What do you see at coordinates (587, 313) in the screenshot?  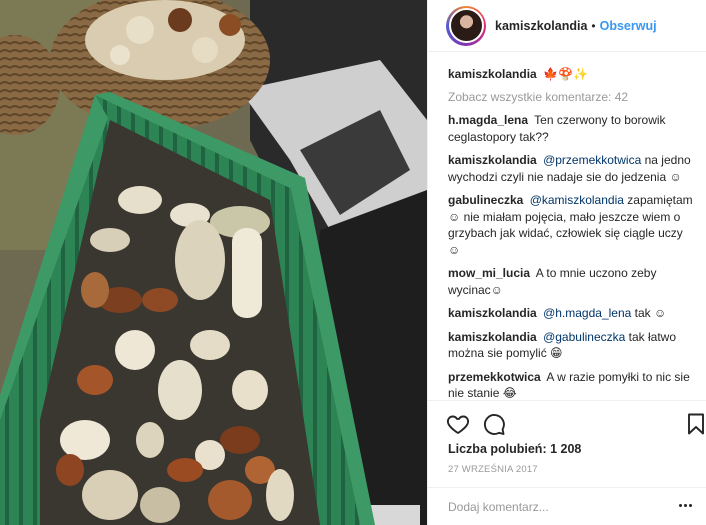 I see `comment-mention-link: @h.magda_lena` at bounding box center [587, 313].